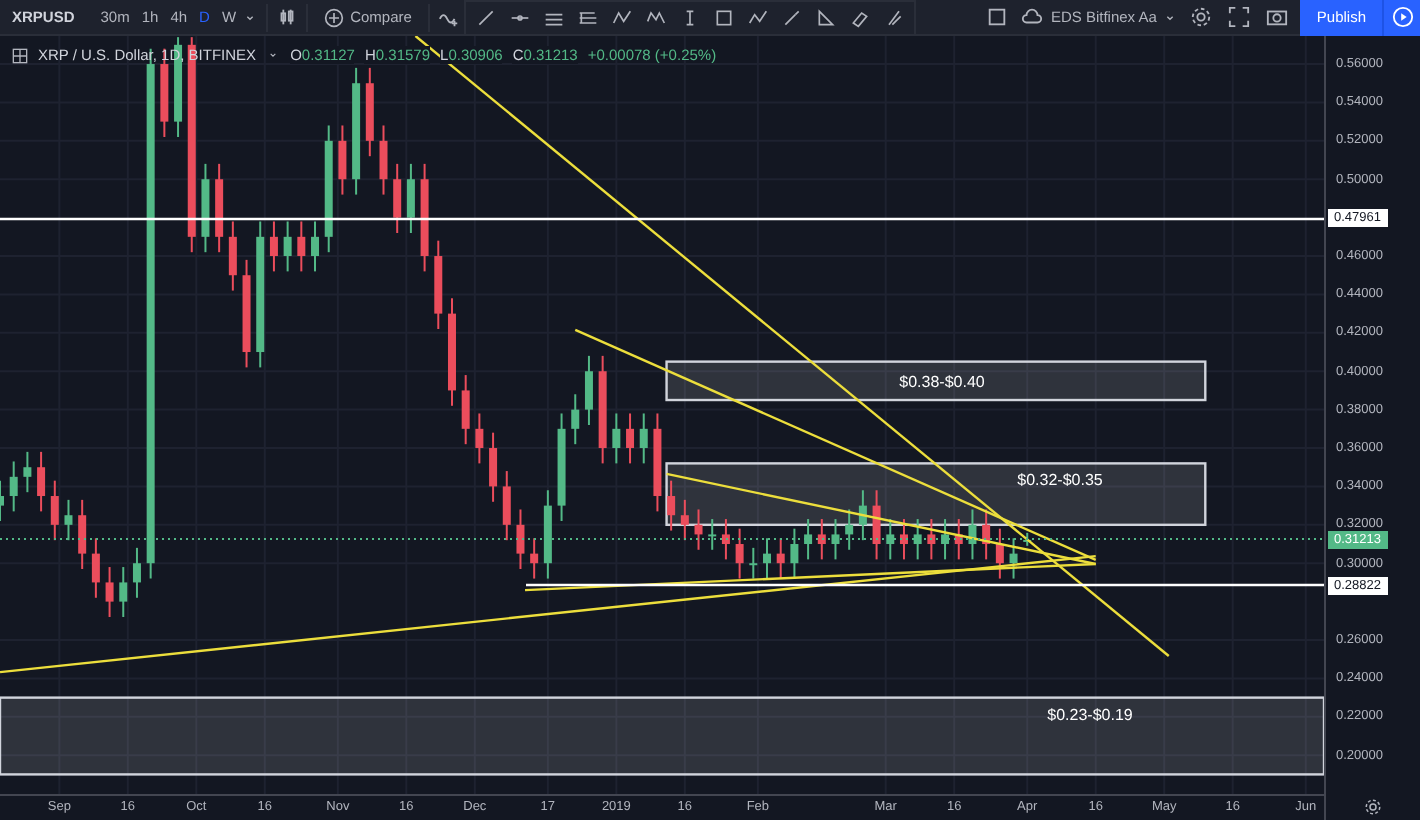 This screenshot has width=1420, height=820. I want to click on box-label: $0.32-$0.35, so click(1060, 480).